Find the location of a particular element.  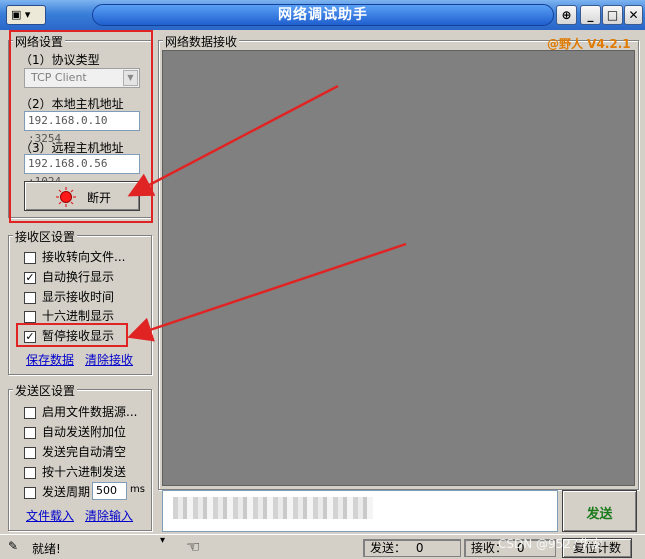

minimize-button: _ is located at coordinates (590, 15).